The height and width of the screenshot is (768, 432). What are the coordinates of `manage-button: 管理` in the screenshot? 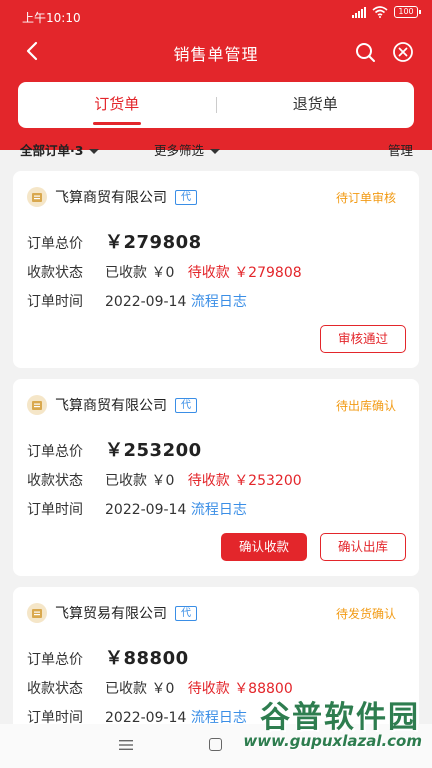 It's located at (400, 149).